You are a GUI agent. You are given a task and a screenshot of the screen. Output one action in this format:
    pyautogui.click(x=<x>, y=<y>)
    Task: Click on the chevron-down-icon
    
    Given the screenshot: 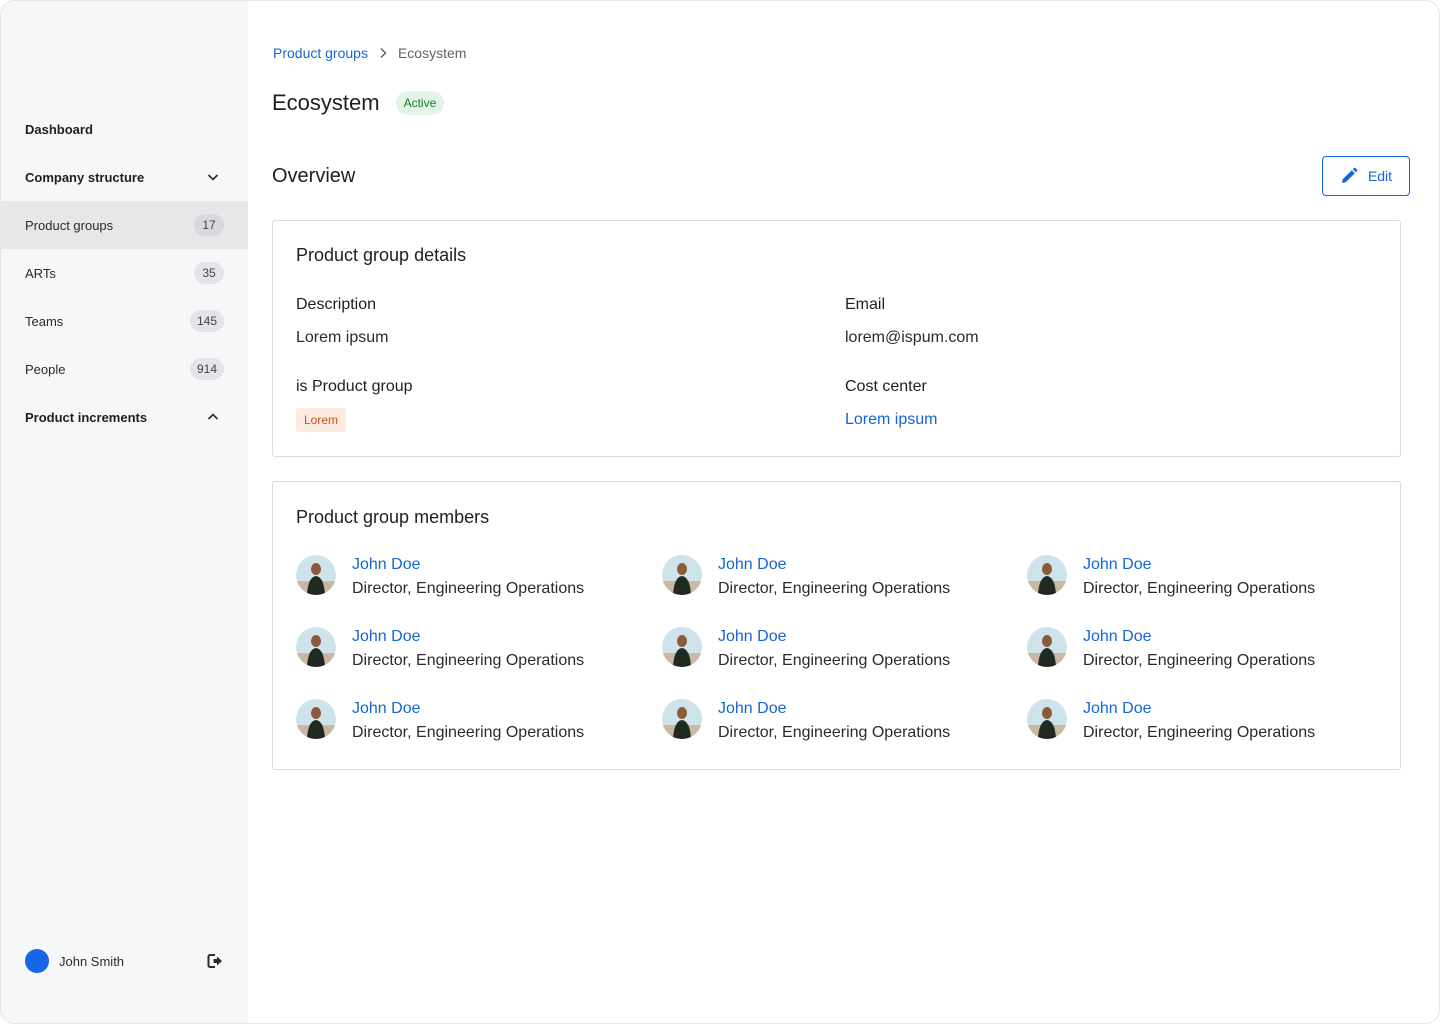 What is the action you would take?
    pyautogui.click(x=213, y=177)
    